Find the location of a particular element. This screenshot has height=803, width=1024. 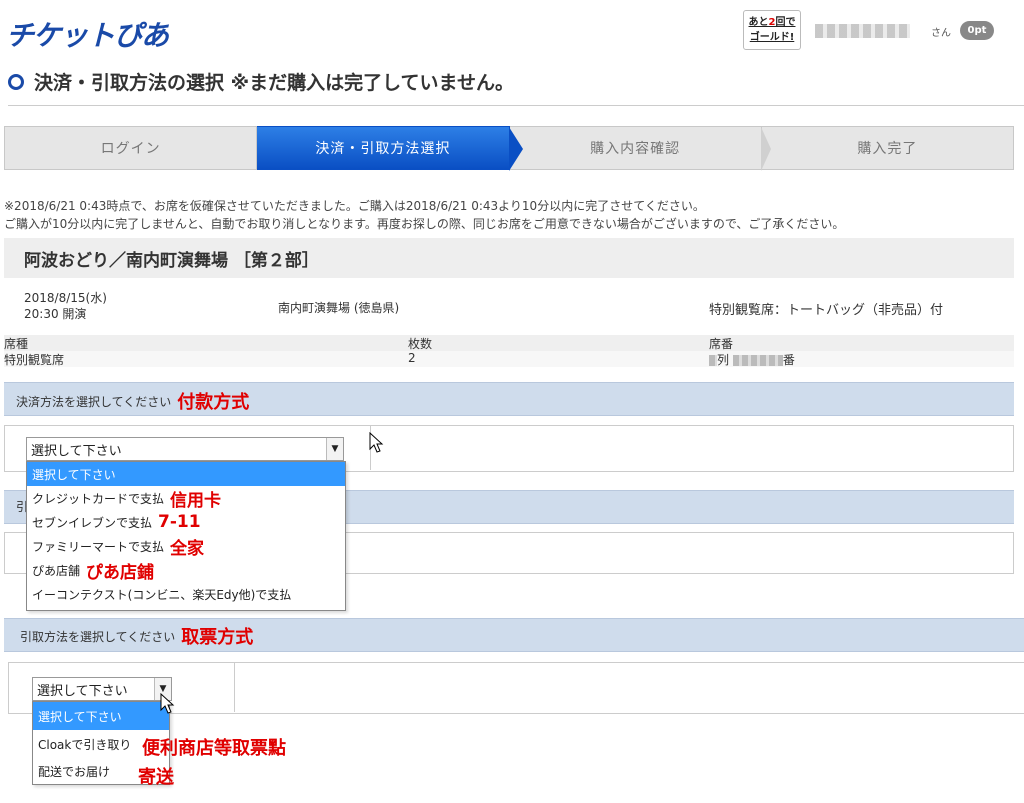

pickup-method-select: 選択して下さい ▼ is located at coordinates (102, 689).